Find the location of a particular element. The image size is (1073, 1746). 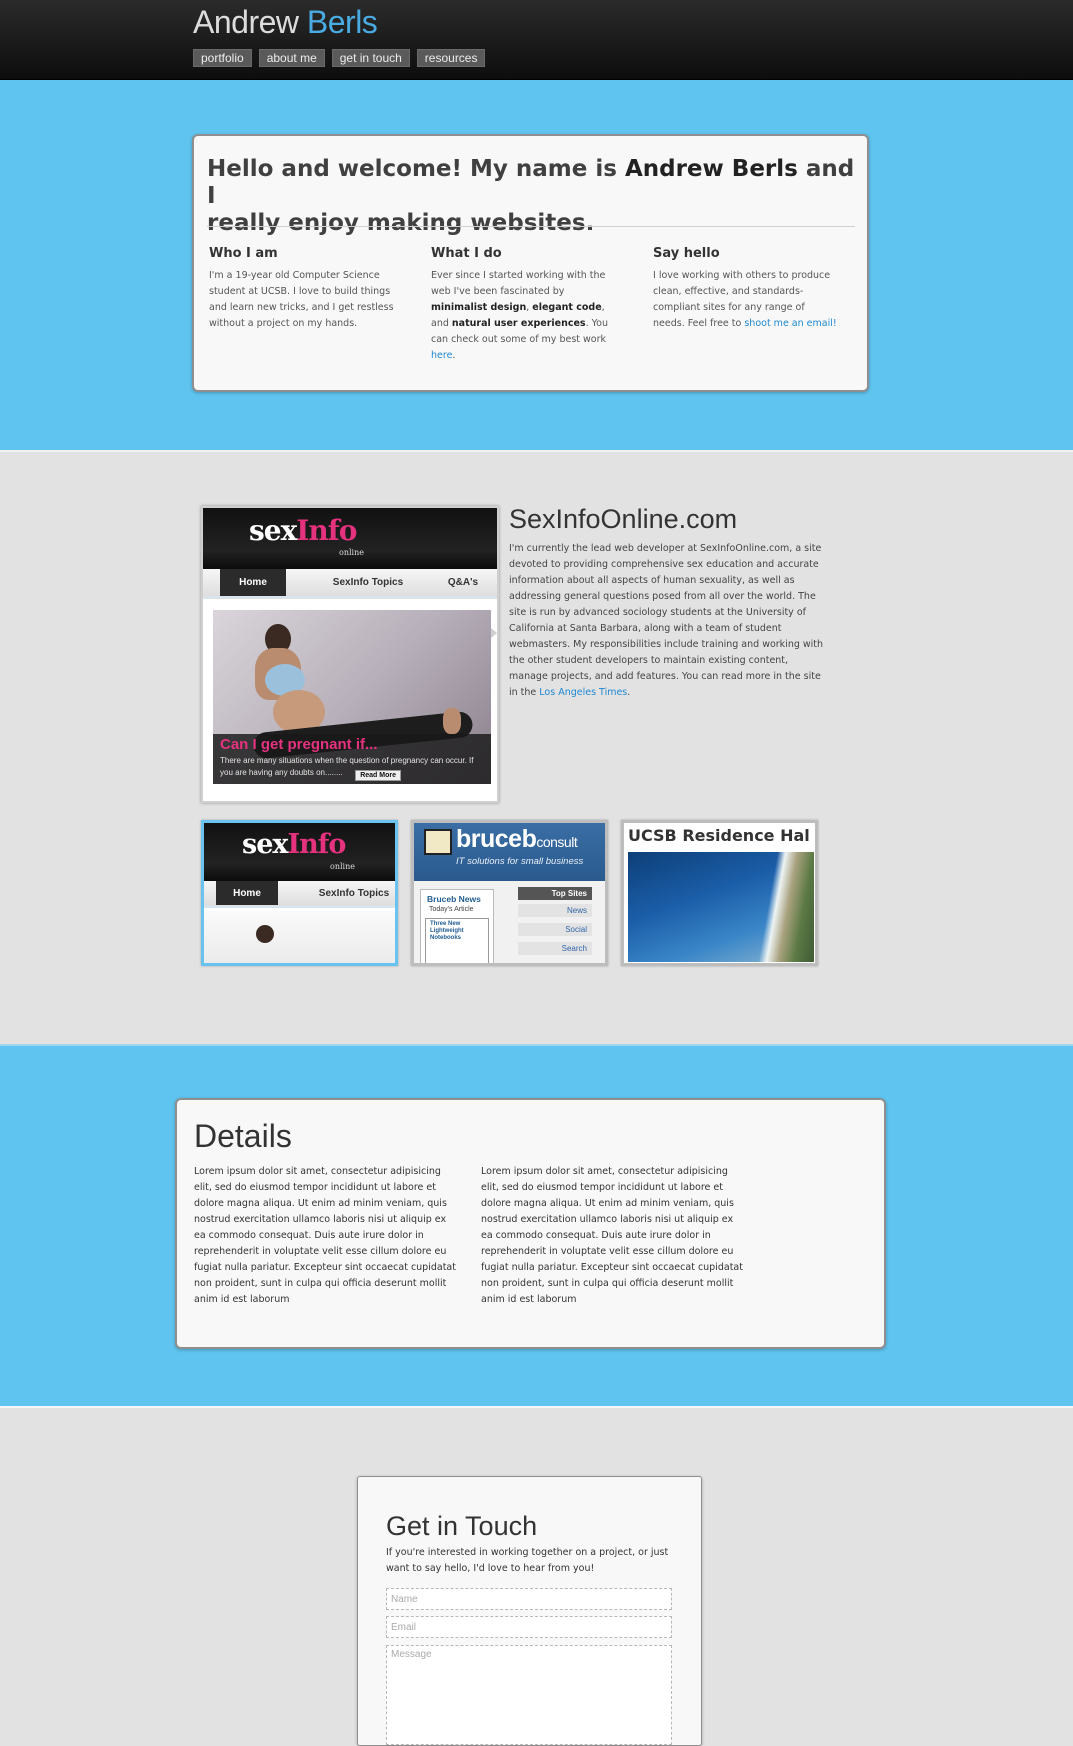

project-thumbnail-ucsb: UCSB Residence Hal is located at coordinates (719, 893).